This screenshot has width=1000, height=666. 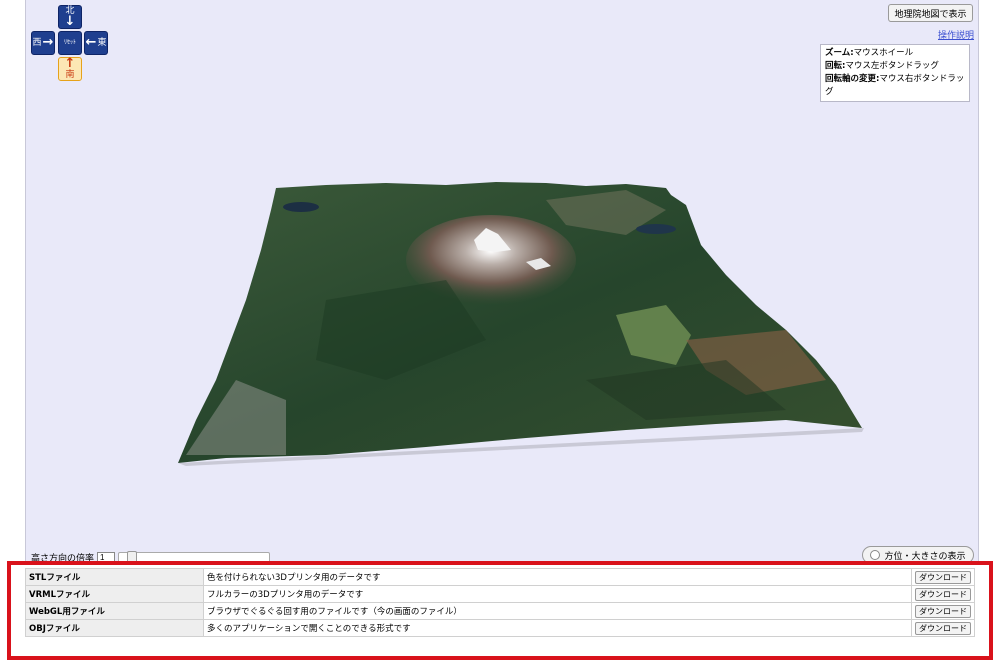 I want to click on file-description: フルカラーの3Dプリンタ用のデータです, so click(x=557, y=594).